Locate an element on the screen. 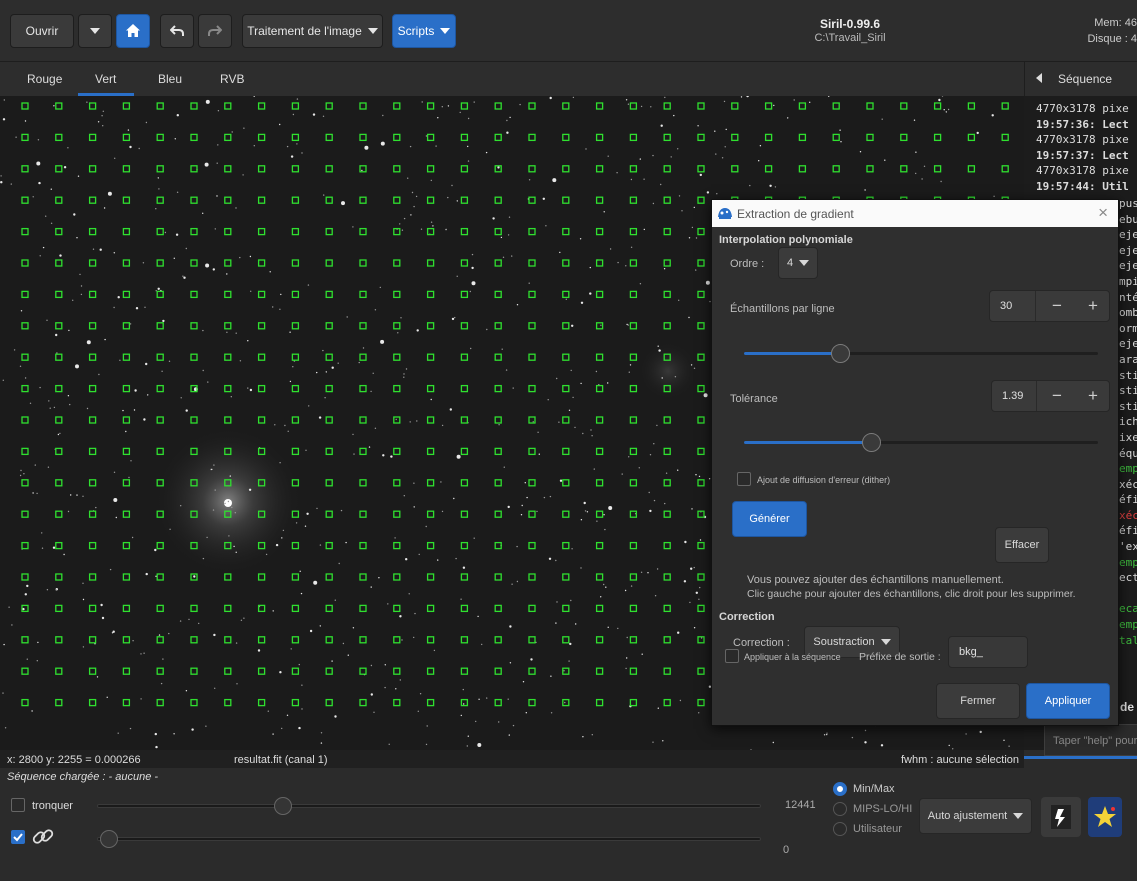 This screenshot has height=881, width=1137. open-button: Ouvrir is located at coordinates (42, 31).